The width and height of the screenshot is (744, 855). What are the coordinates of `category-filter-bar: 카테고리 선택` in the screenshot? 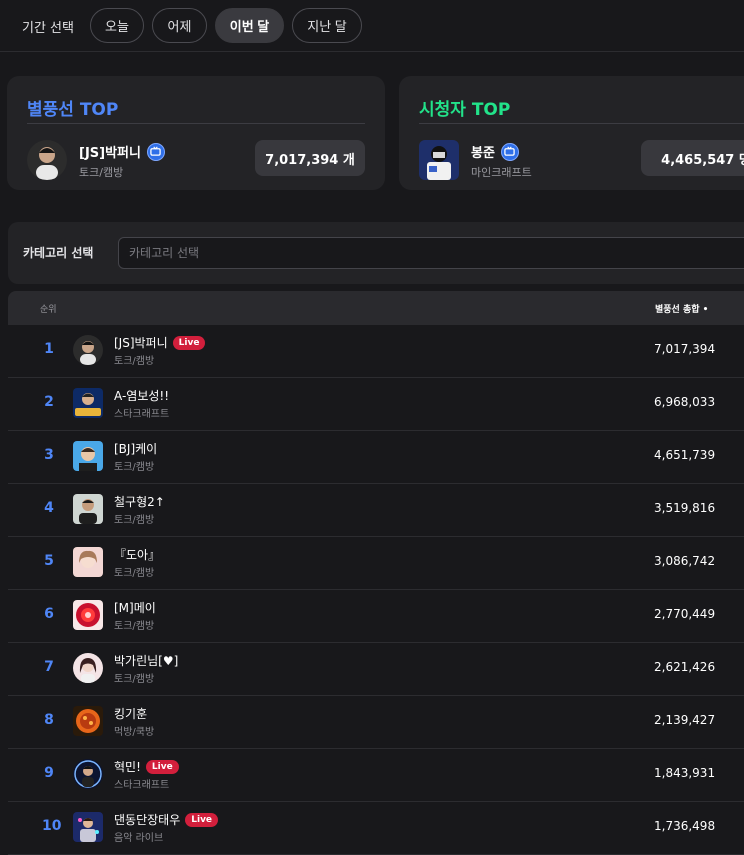 It's located at (376, 253).